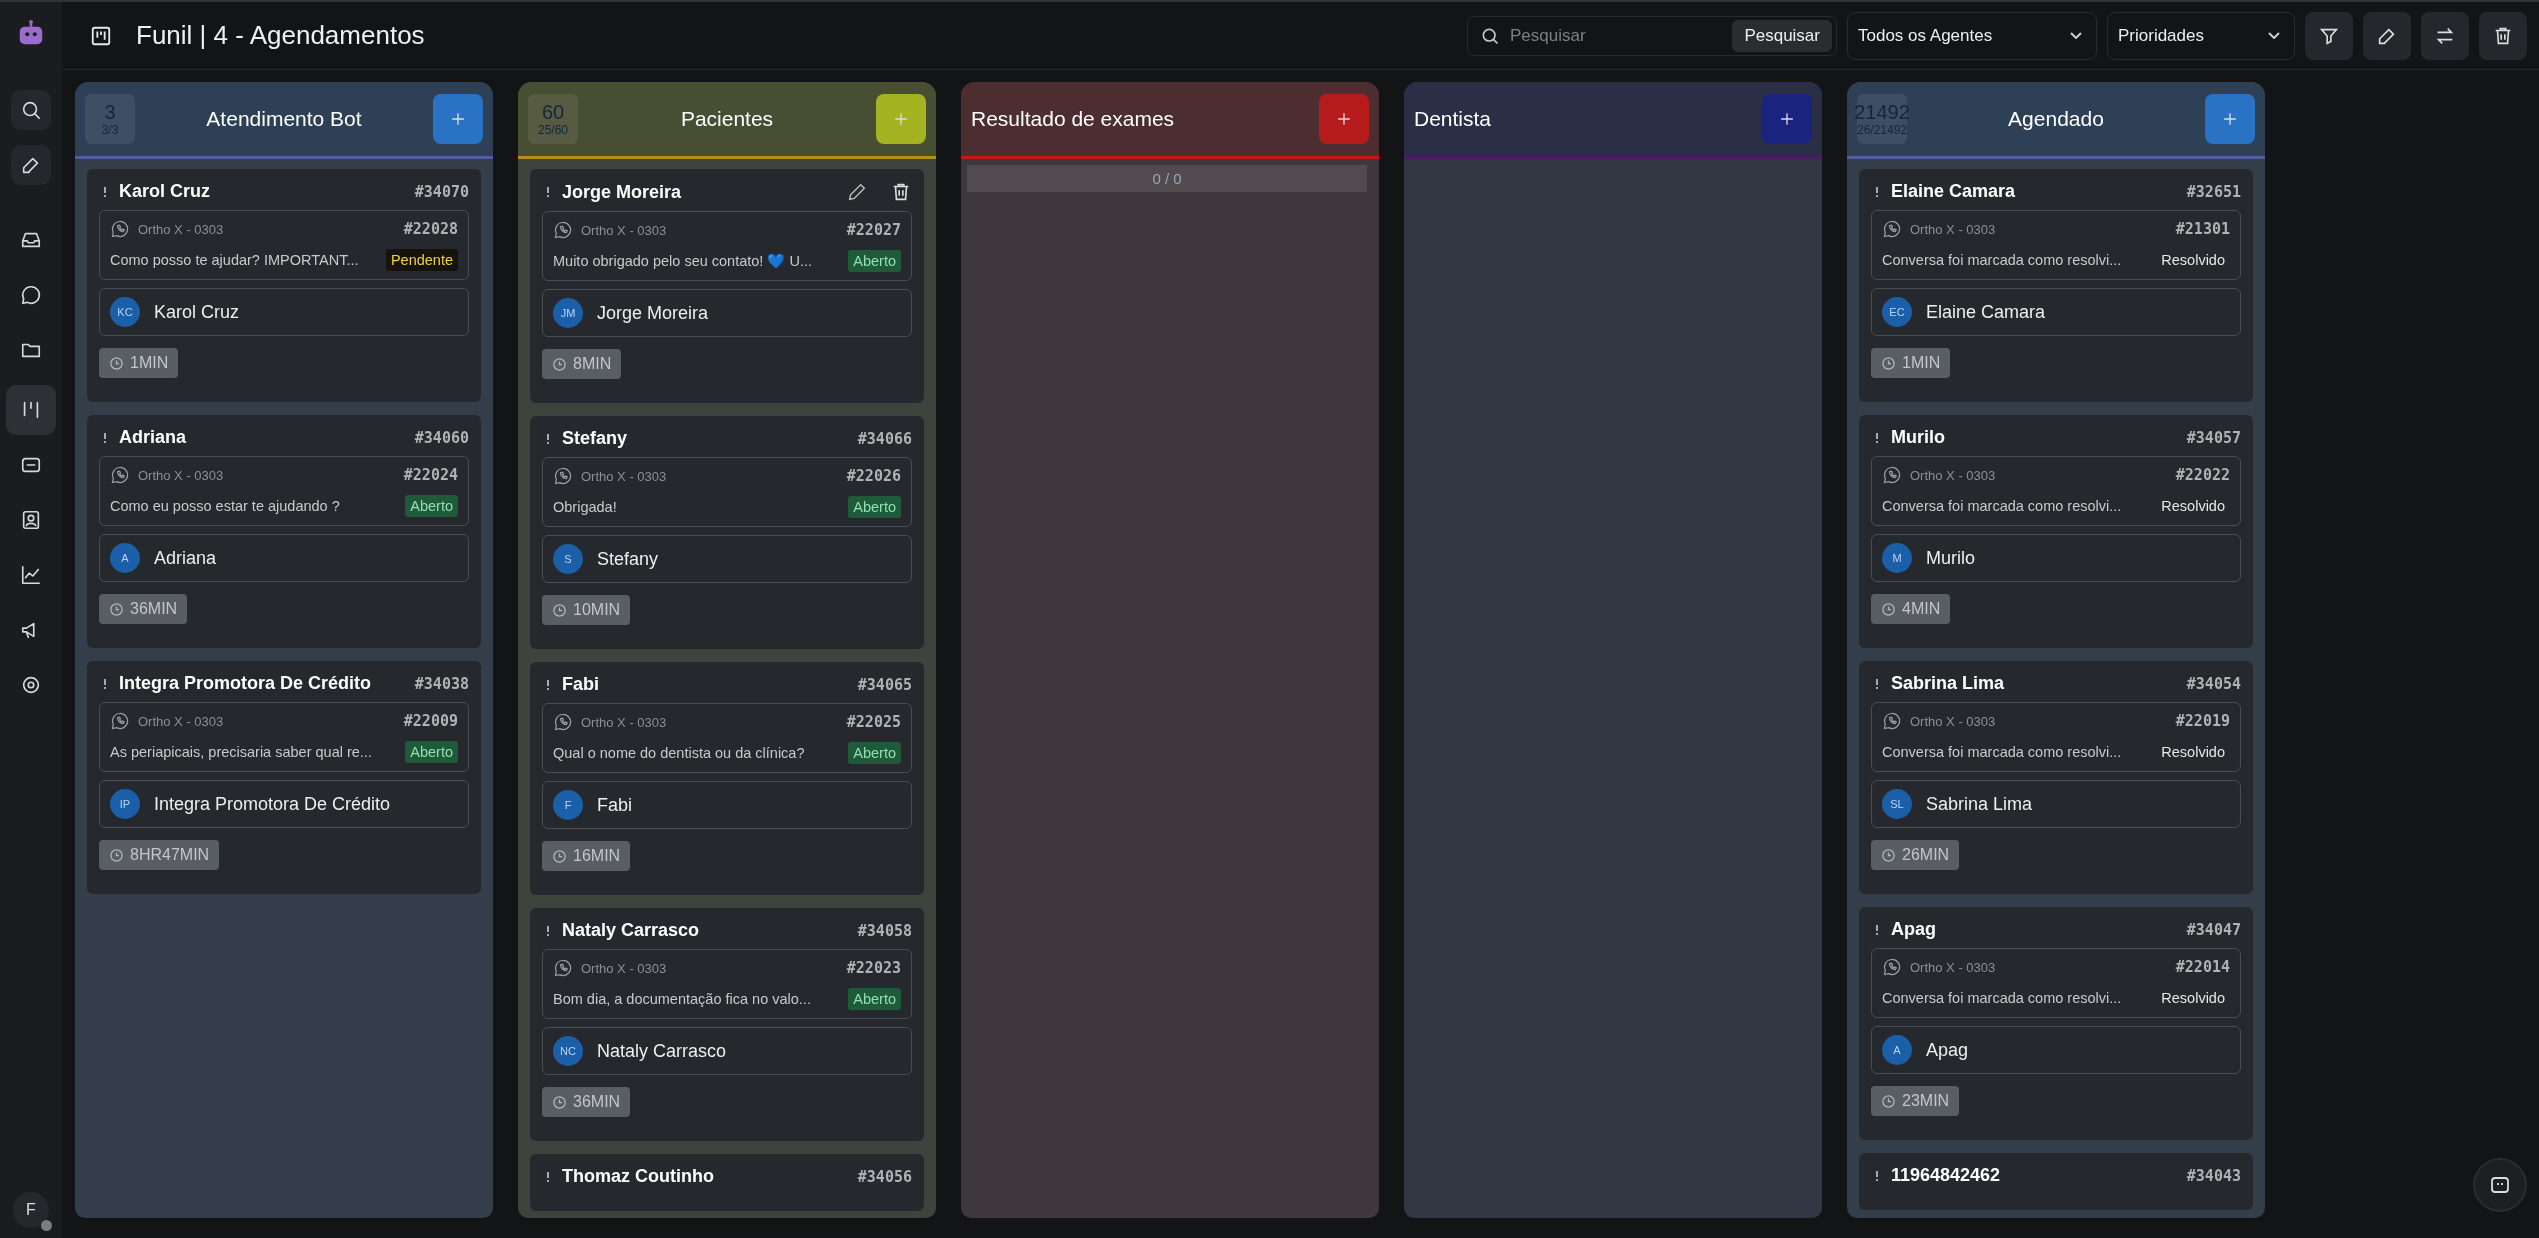 The width and height of the screenshot is (2539, 1238). I want to click on avatar-initials: NC, so click(568, 1051).